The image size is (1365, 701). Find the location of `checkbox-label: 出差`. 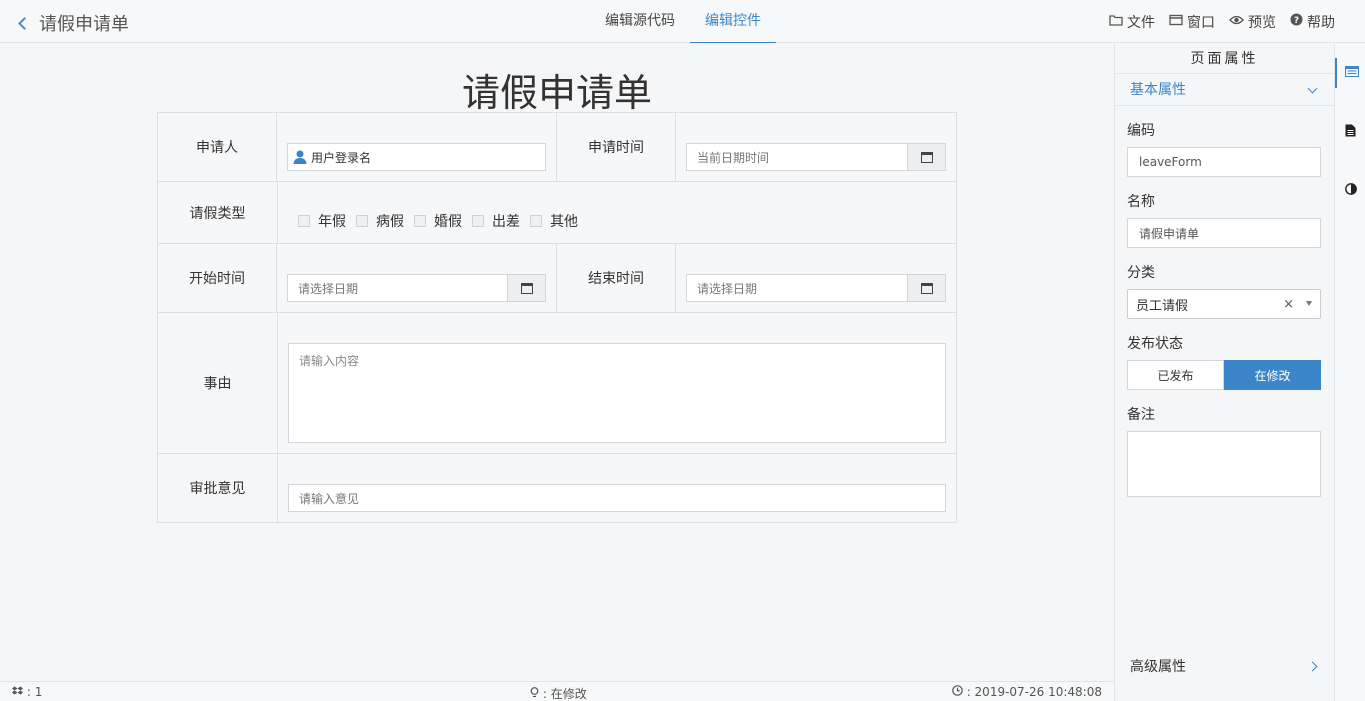

checkbox-label: 出差 is located at coordinates (506, 222).